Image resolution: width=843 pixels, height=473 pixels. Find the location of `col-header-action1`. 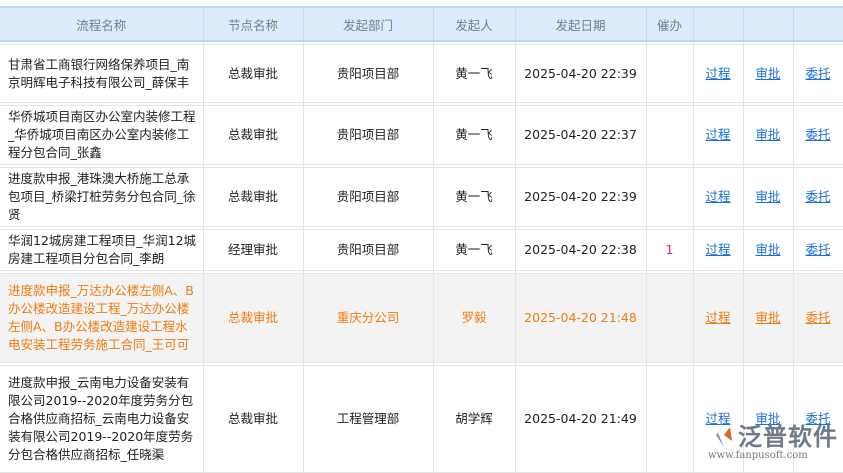

col-header-action1 is located at coordinates (718, 25).